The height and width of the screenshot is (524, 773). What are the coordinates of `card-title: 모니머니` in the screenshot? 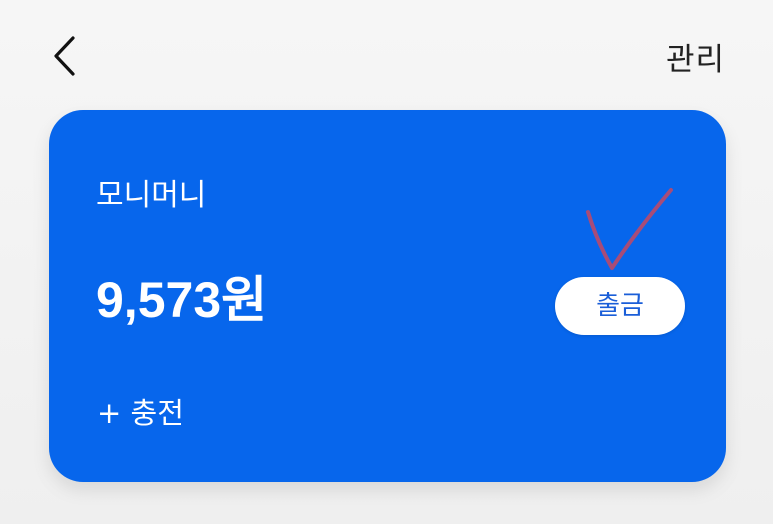 It's located at (151, 195).